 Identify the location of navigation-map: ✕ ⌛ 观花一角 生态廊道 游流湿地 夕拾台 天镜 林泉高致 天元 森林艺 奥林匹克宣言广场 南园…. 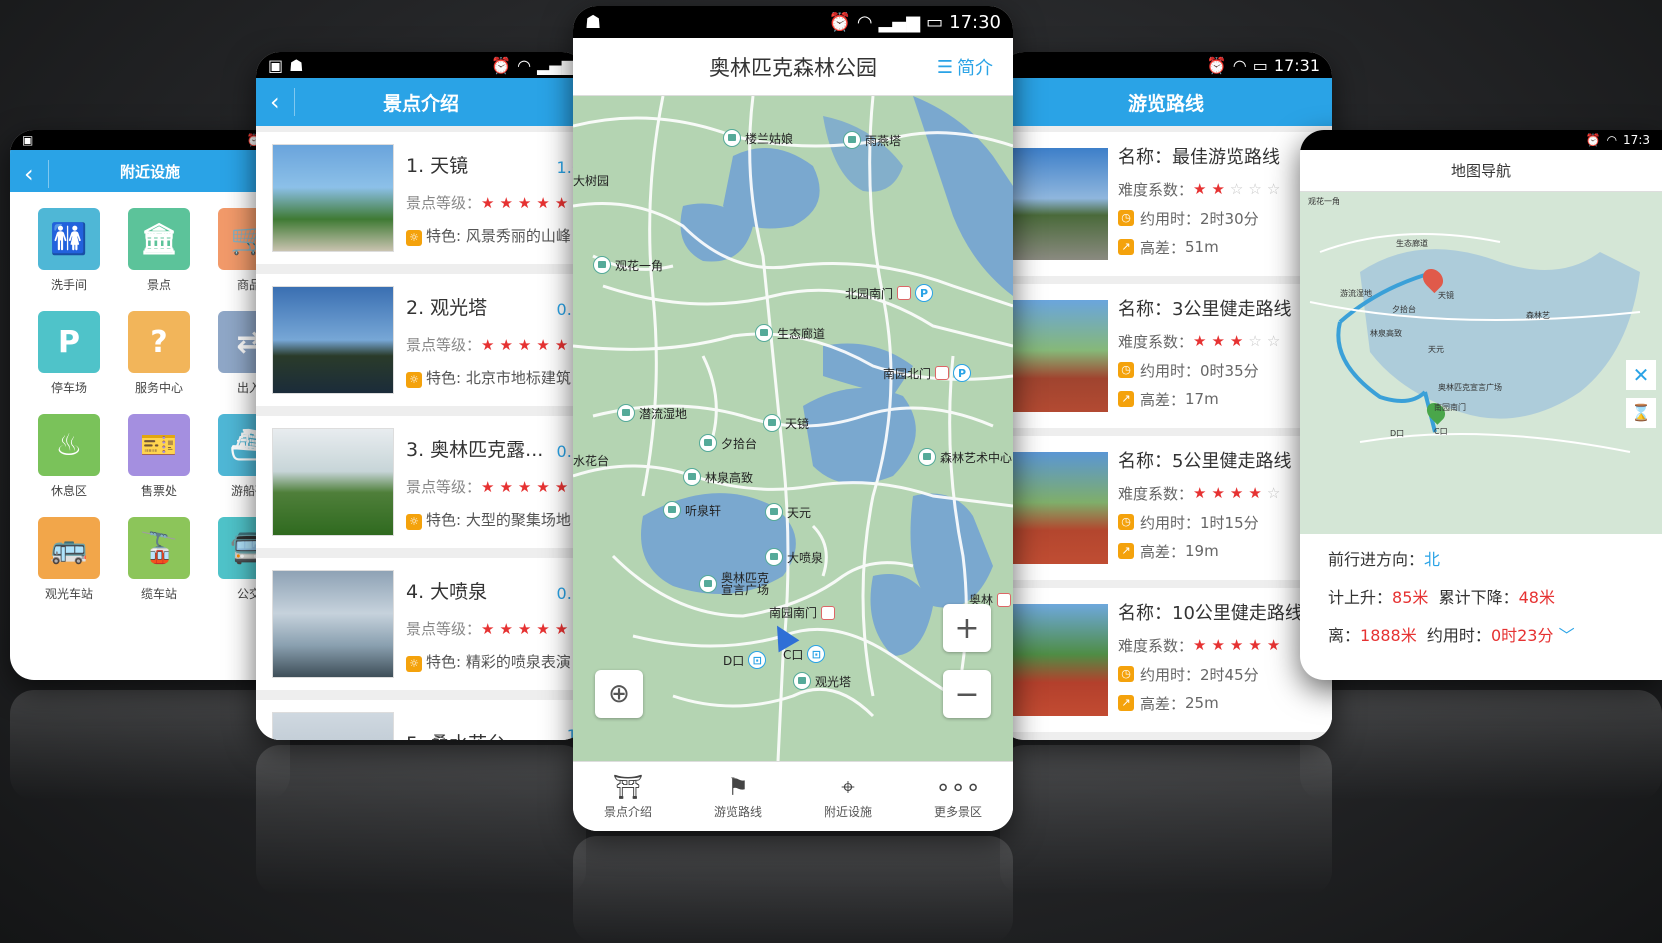
(1481, 363).